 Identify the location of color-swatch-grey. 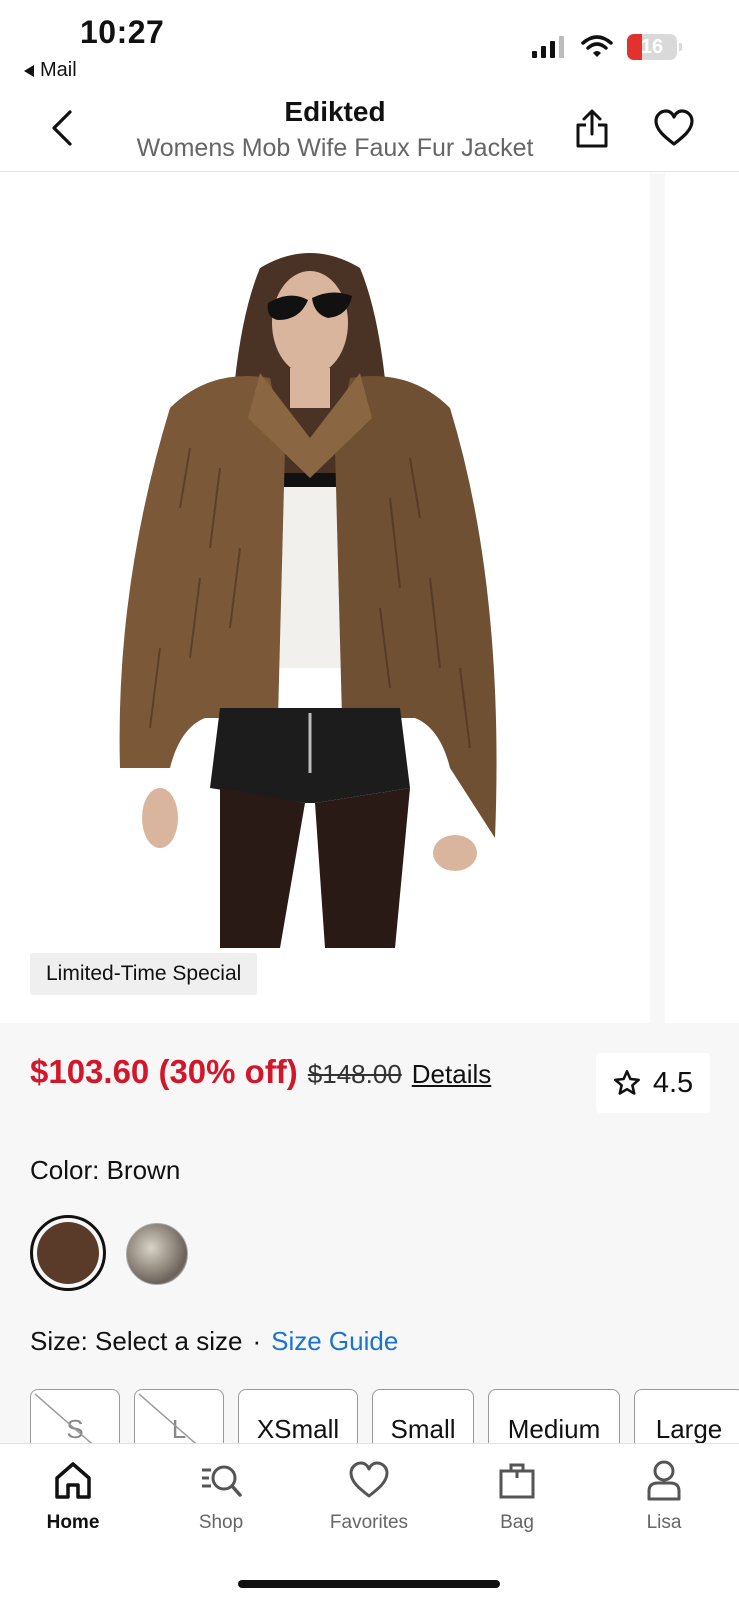
(157, 1254).